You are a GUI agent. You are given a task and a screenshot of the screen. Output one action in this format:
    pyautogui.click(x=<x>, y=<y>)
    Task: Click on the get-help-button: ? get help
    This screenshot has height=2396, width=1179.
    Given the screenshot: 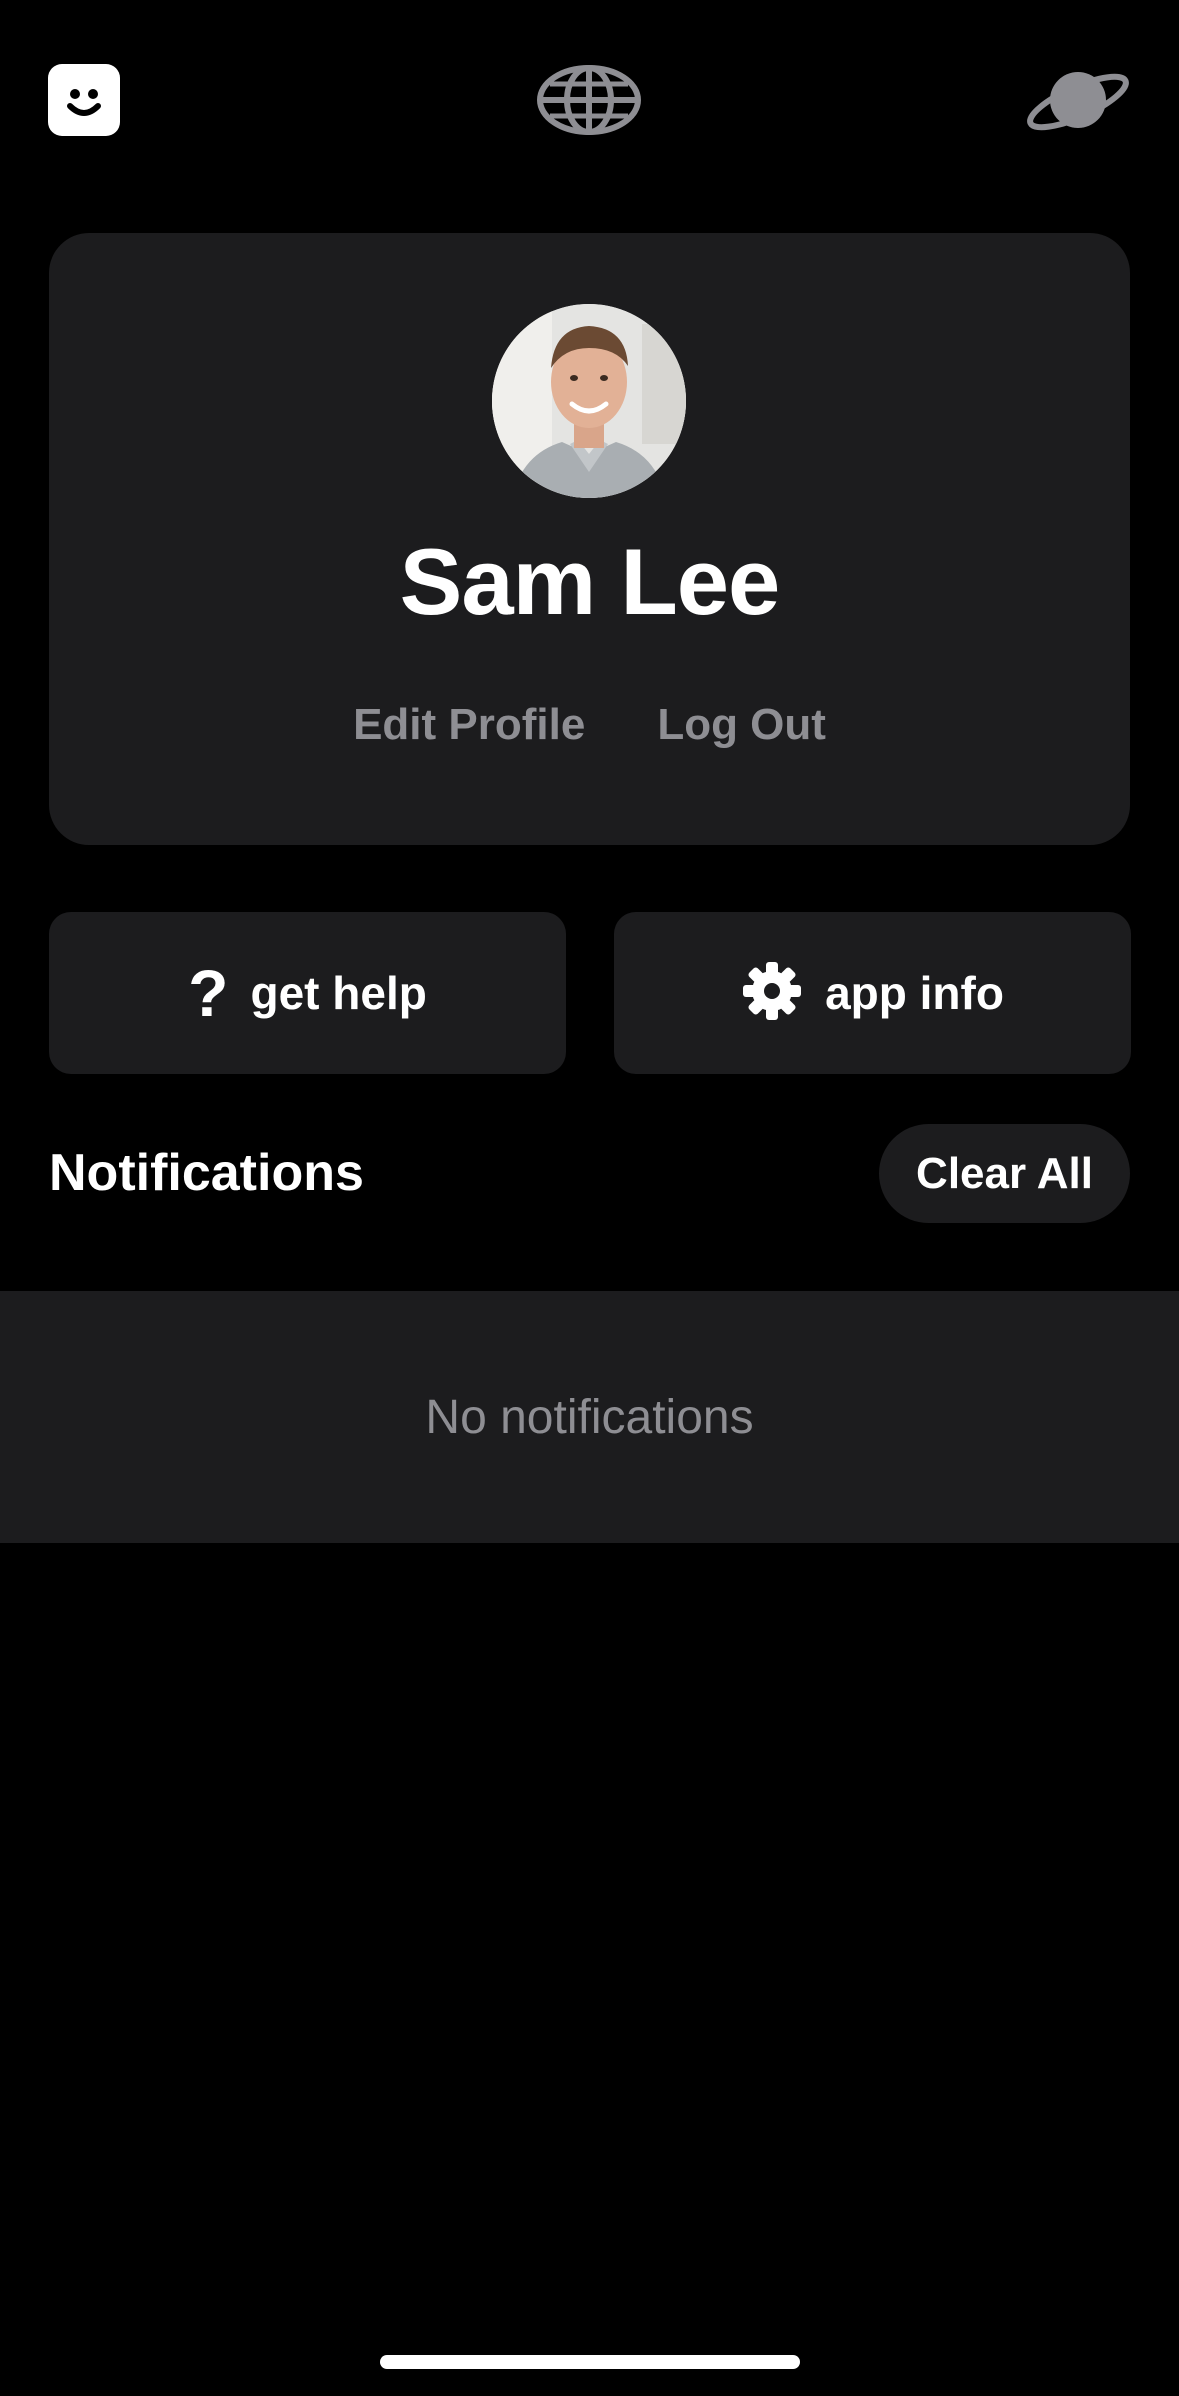 What is the action you would take?
    pyautogui.click(x=307, y=993)
    